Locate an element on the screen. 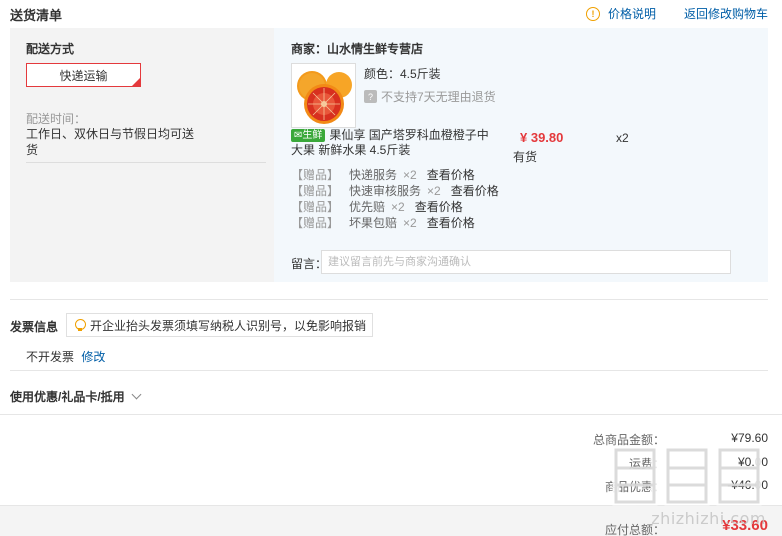 The height and width of the screenshot is (536, 782). fresh-badge: ✉生鲜 is located at coordinates (308, 135).